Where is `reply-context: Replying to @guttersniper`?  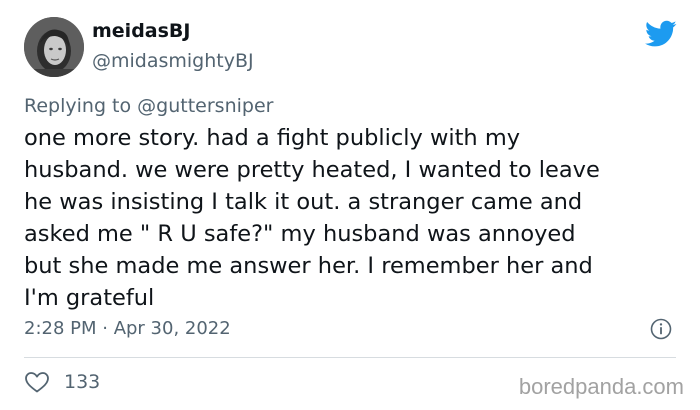 reply-context: Replying to @guttersniper is located at coordinates (148, 106).